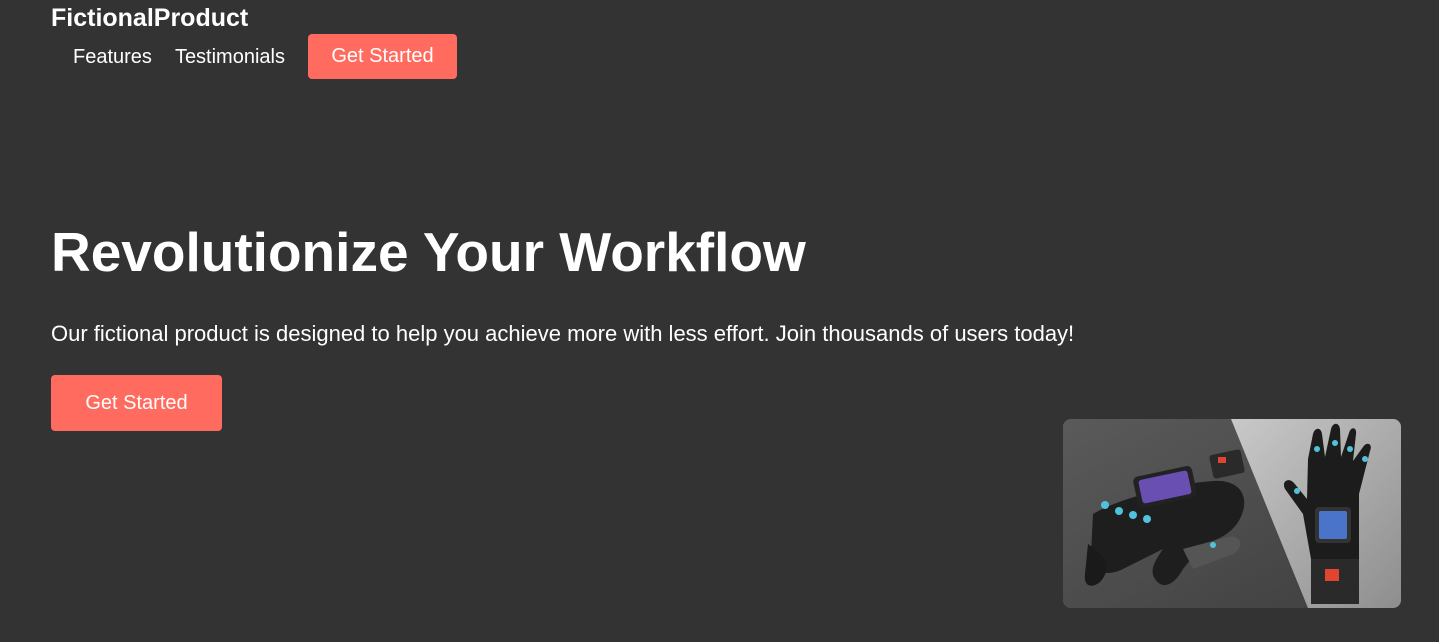  Describe the element at coordinates (428, 252) in the screenshot. I see `hero-title: Revolutionize Your Workflow` at that location.